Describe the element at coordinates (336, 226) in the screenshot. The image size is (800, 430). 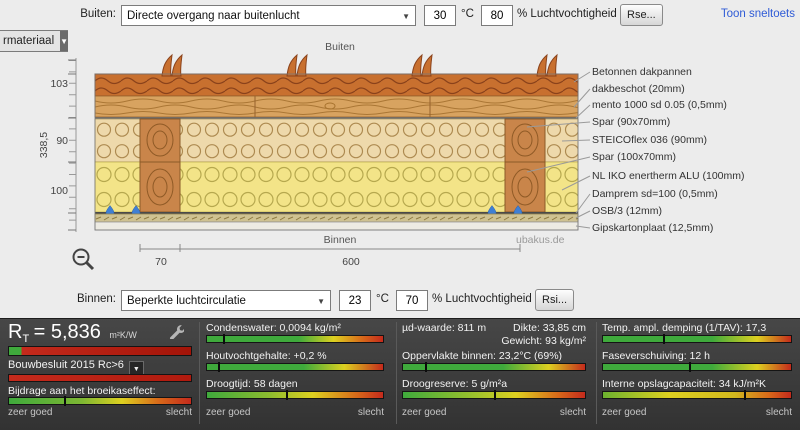
I see `gypsum-layer` at that location.